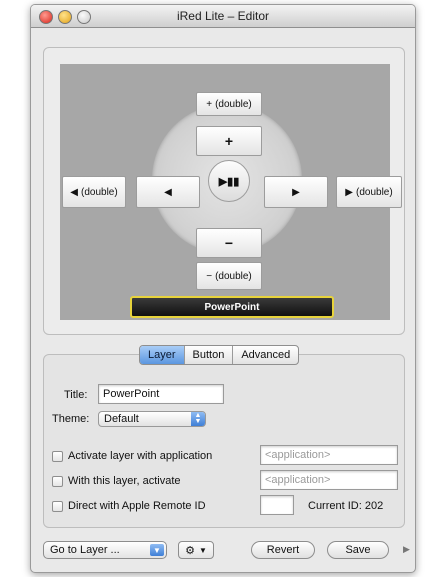 The height and width of the screenshot is (577, 440). What do you see at coordinates (346, 506) in the screenshot?
I see `current-id-label: Current ID: 202` at bounding box center [346, 506].